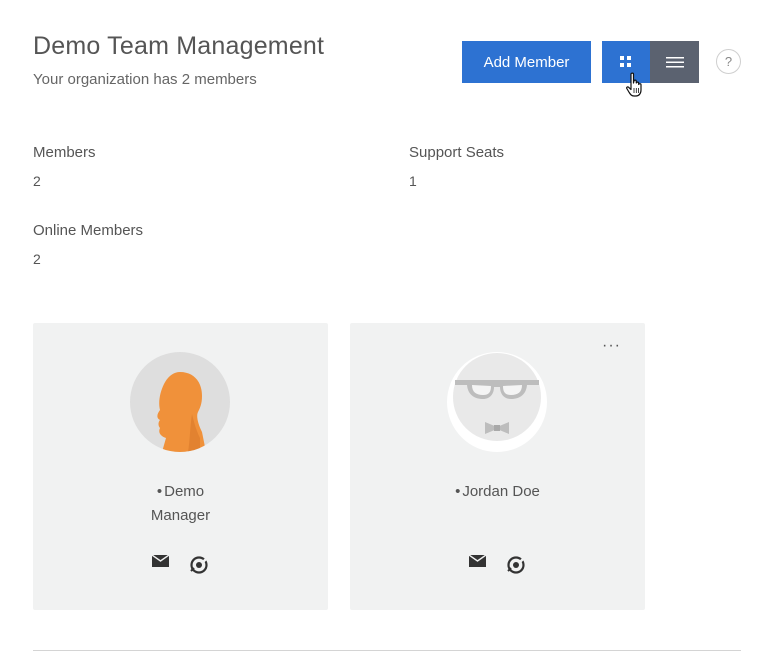  I want to click on view-toggle, so click(650, 62).